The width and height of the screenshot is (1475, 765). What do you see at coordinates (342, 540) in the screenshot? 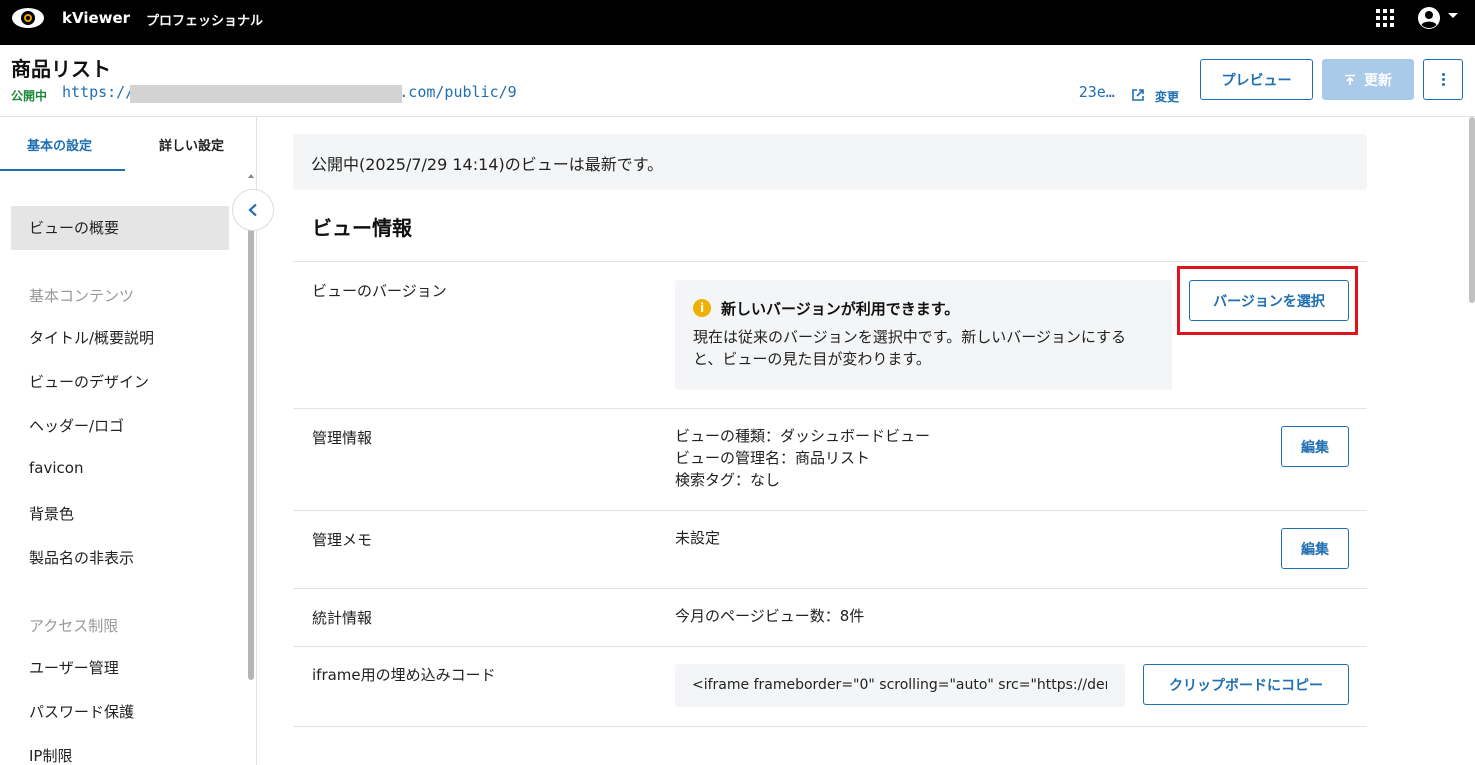
I see `memo-label: 管理メモ` at bounding box center [342, 540].